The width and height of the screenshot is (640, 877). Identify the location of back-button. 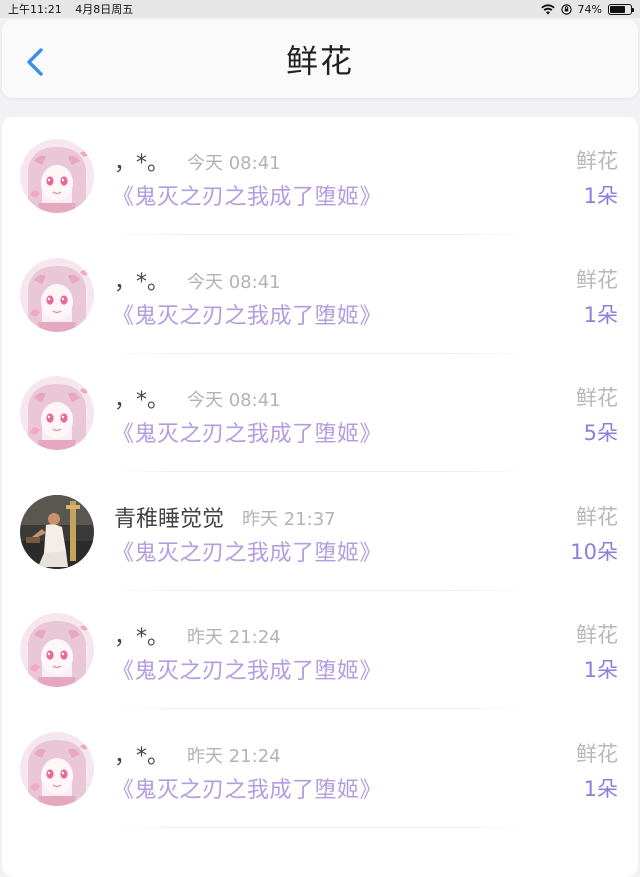
(36, 62).